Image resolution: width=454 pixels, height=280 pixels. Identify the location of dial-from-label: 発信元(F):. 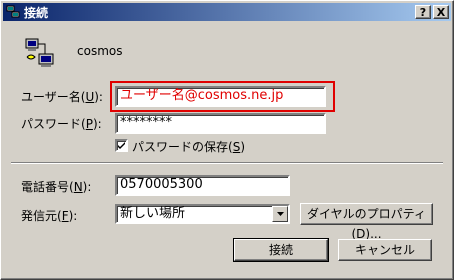
(49, 216).